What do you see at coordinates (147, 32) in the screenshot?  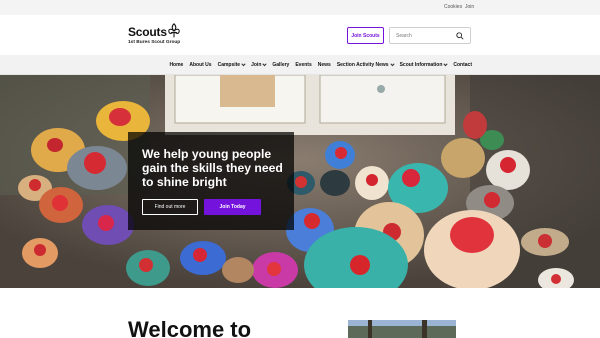 I see `logo-wordmark: Scouts` at bounding box center [147, 32].